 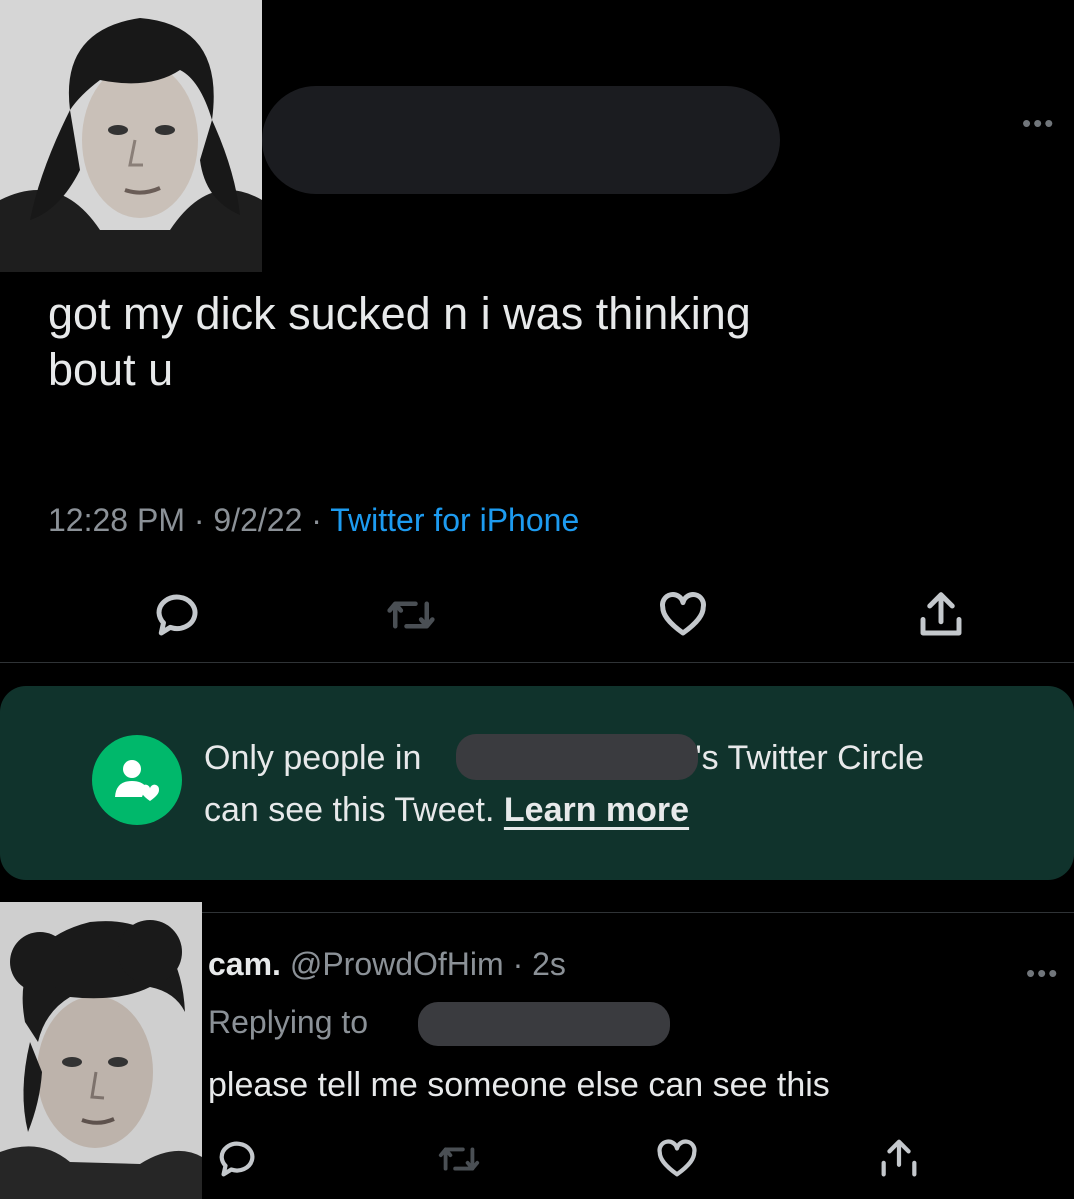 I want to click on avatar-portrait-image, so click(x=131, y=136).